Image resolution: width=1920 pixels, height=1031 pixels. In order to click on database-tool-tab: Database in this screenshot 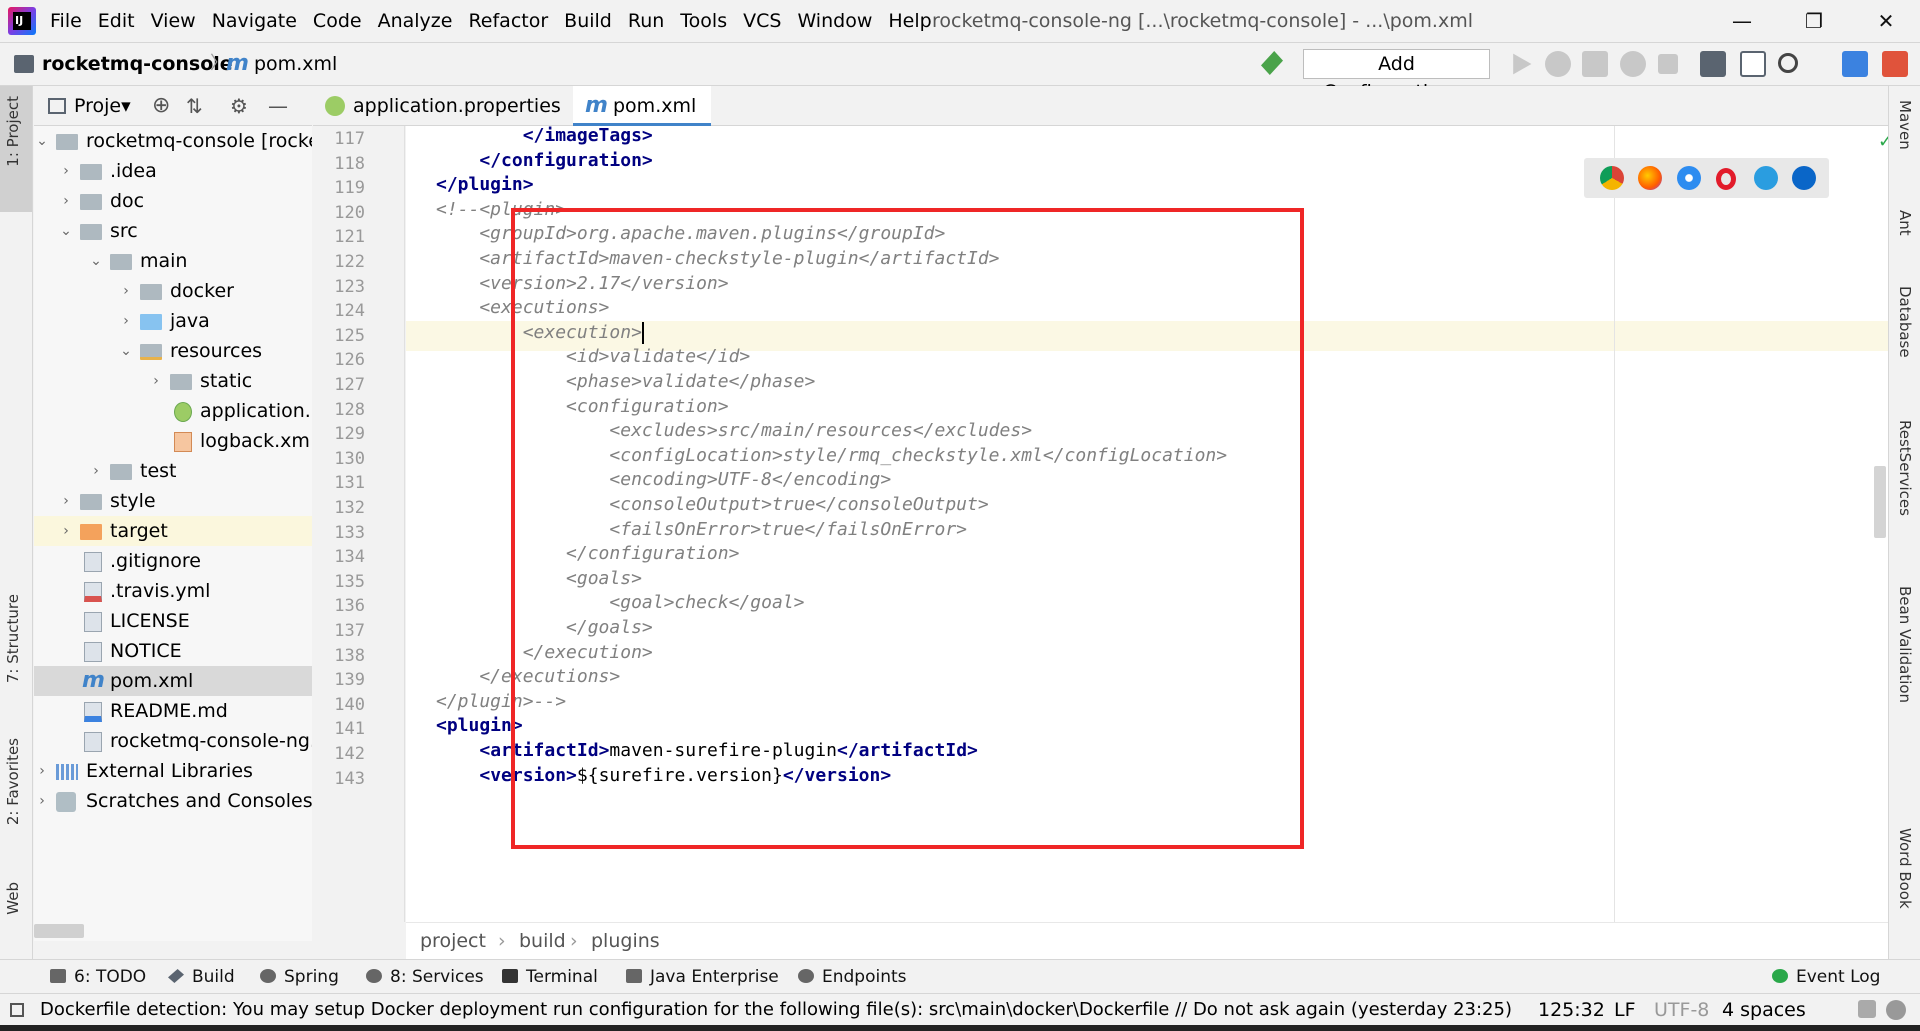, I will do `click(1905, 322)`.